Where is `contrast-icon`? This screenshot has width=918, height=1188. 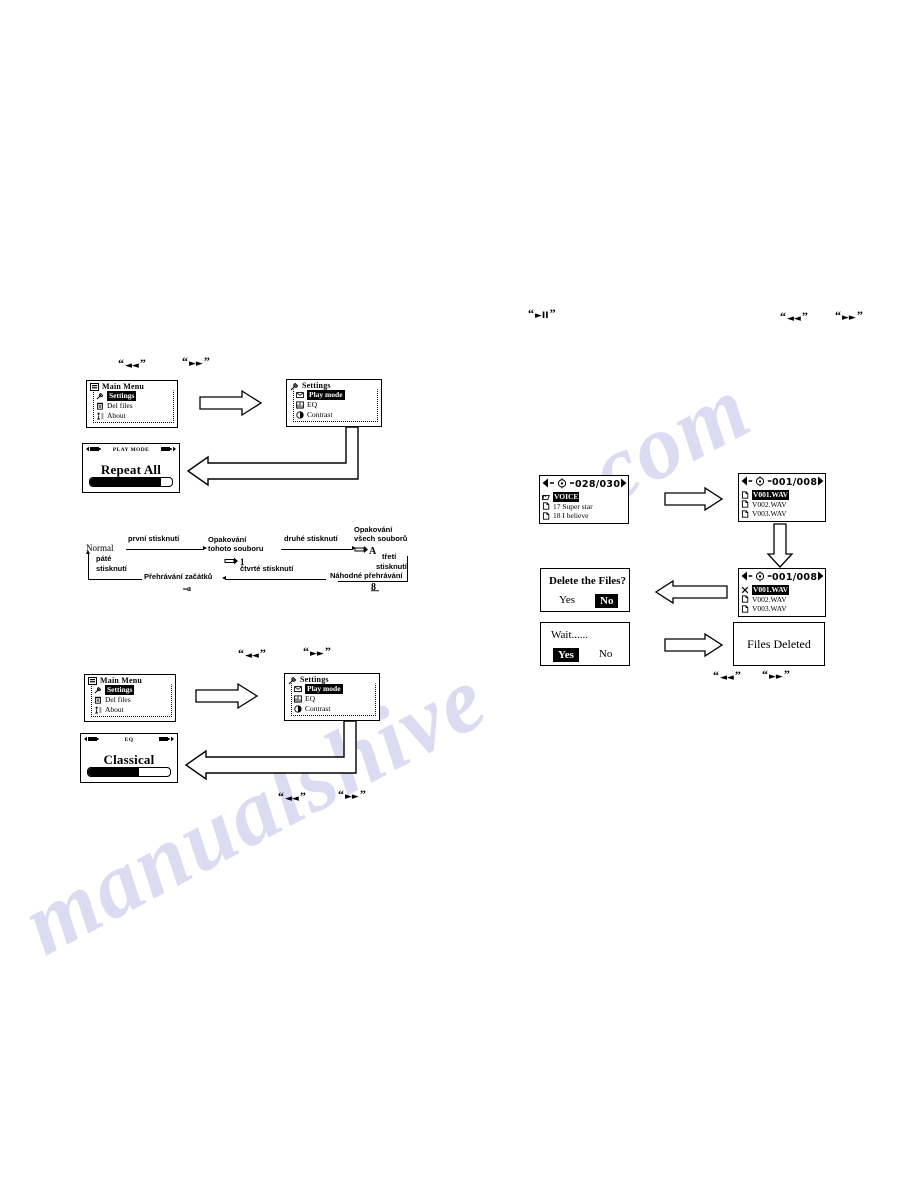
contrast-icon is located at coordinates (300, 415).